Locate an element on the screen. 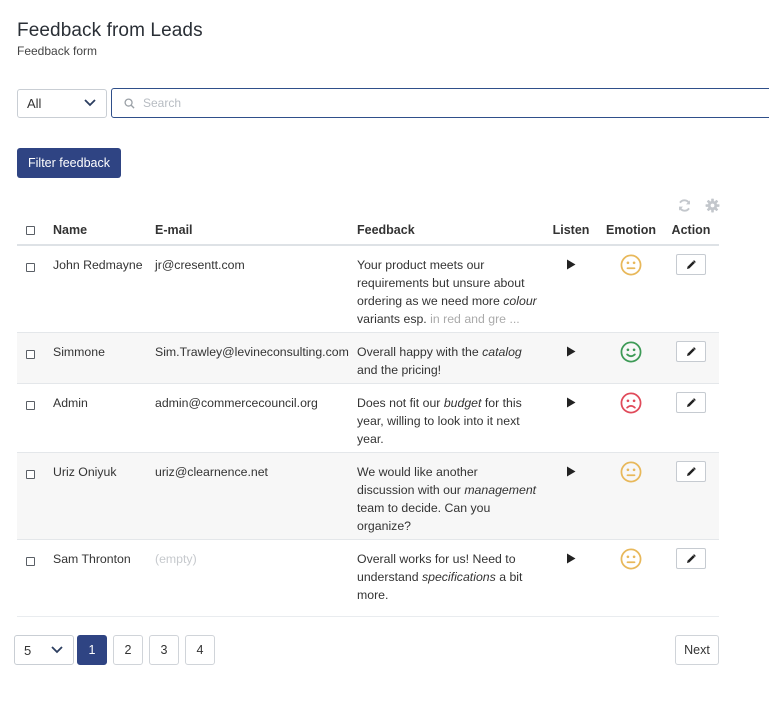  feedback-segment: Does not fit our is located at coordinates (400, 403).